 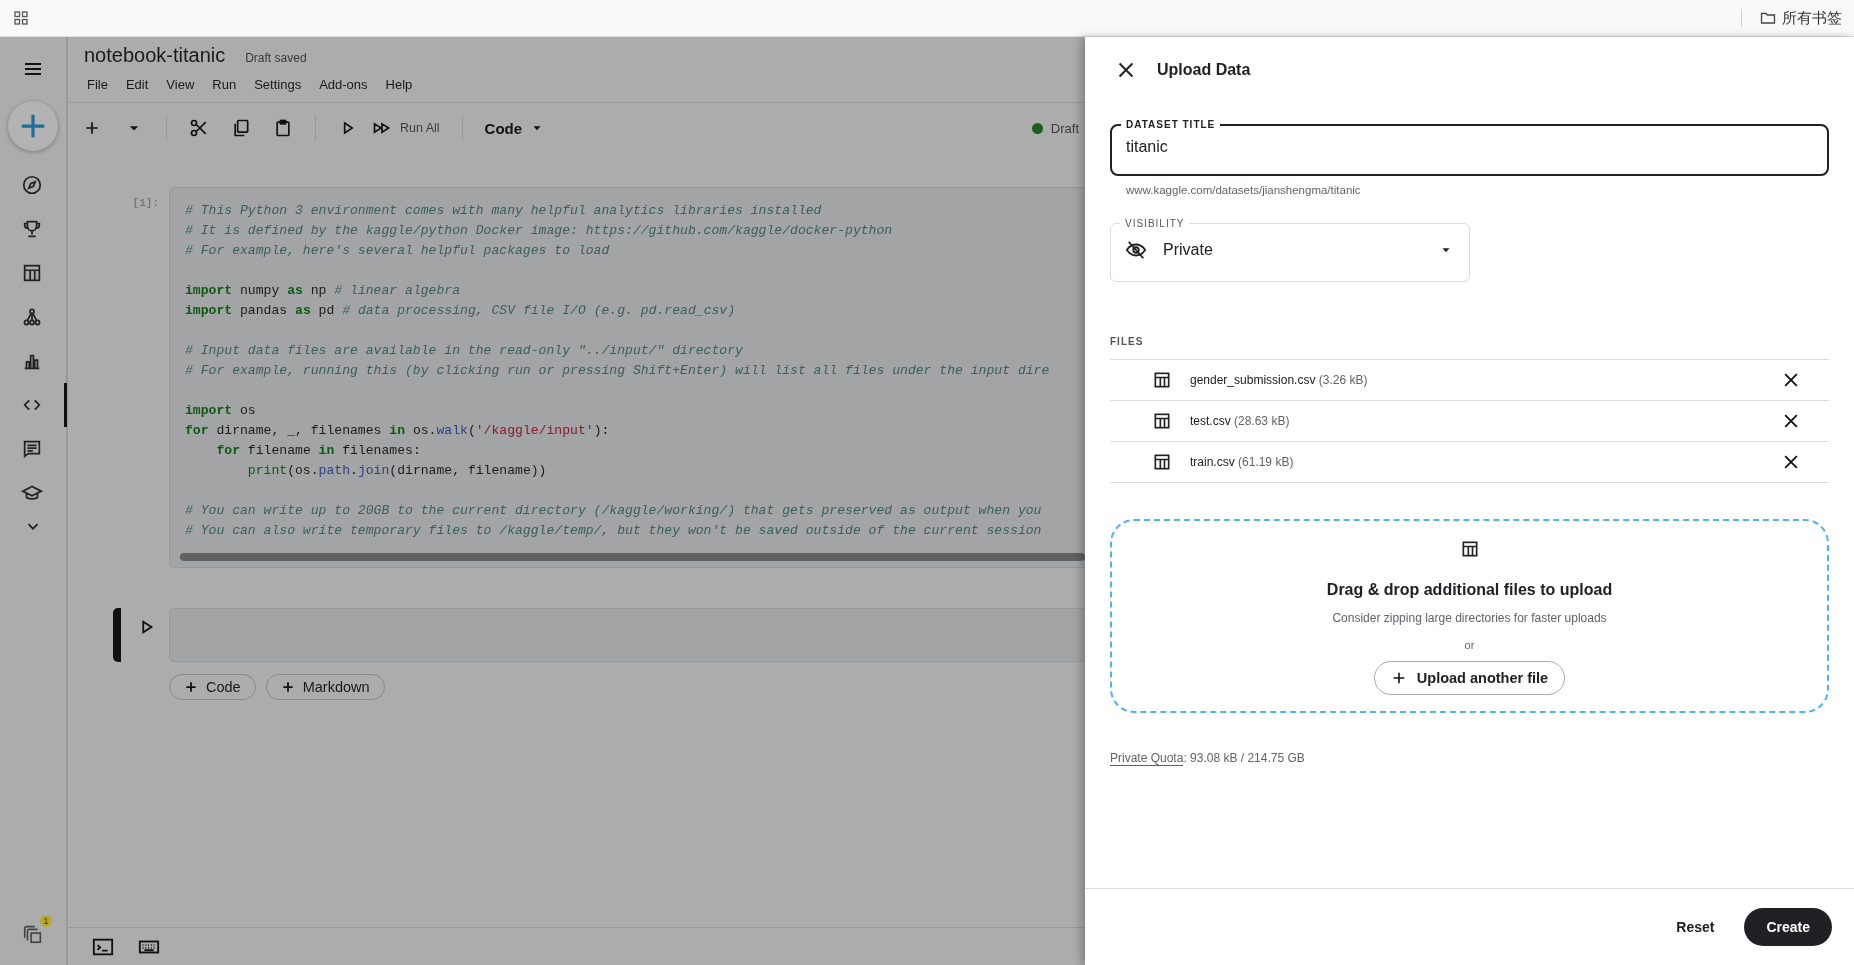 What do you see at coordinates (32, 185) in the screenshot?
I see `compass-icon` at bounding box center [32, 185].